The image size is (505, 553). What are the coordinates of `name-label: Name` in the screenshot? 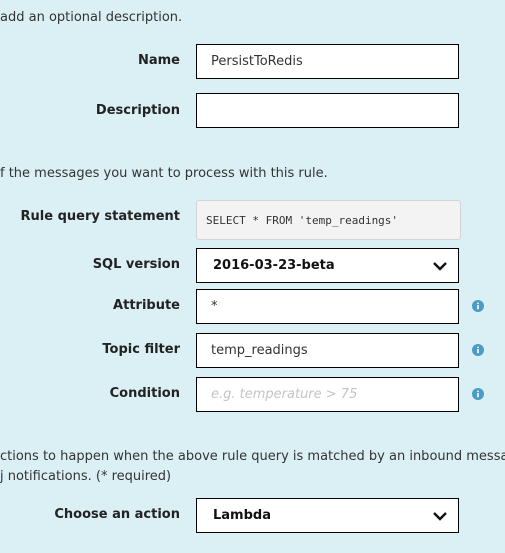 It's located at (158, 60).